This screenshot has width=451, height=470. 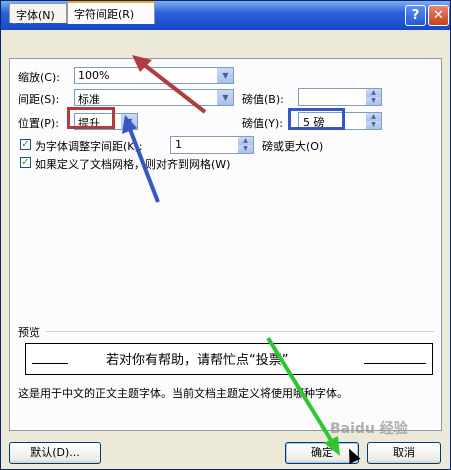 I want to click on scale-value: 100%, so click(x=94, y=75).